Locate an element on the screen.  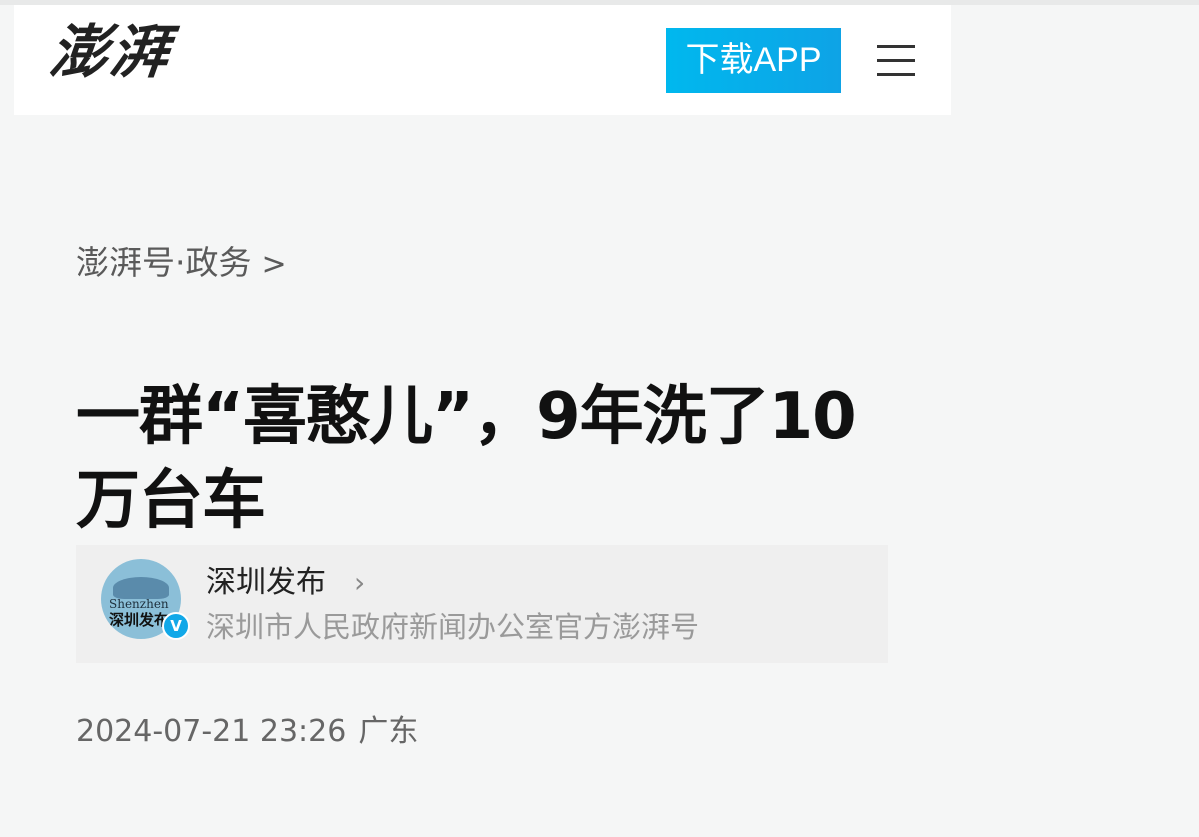
breadcrumb-label: 澎湃号·政务 is located at coordinates (164, 262).